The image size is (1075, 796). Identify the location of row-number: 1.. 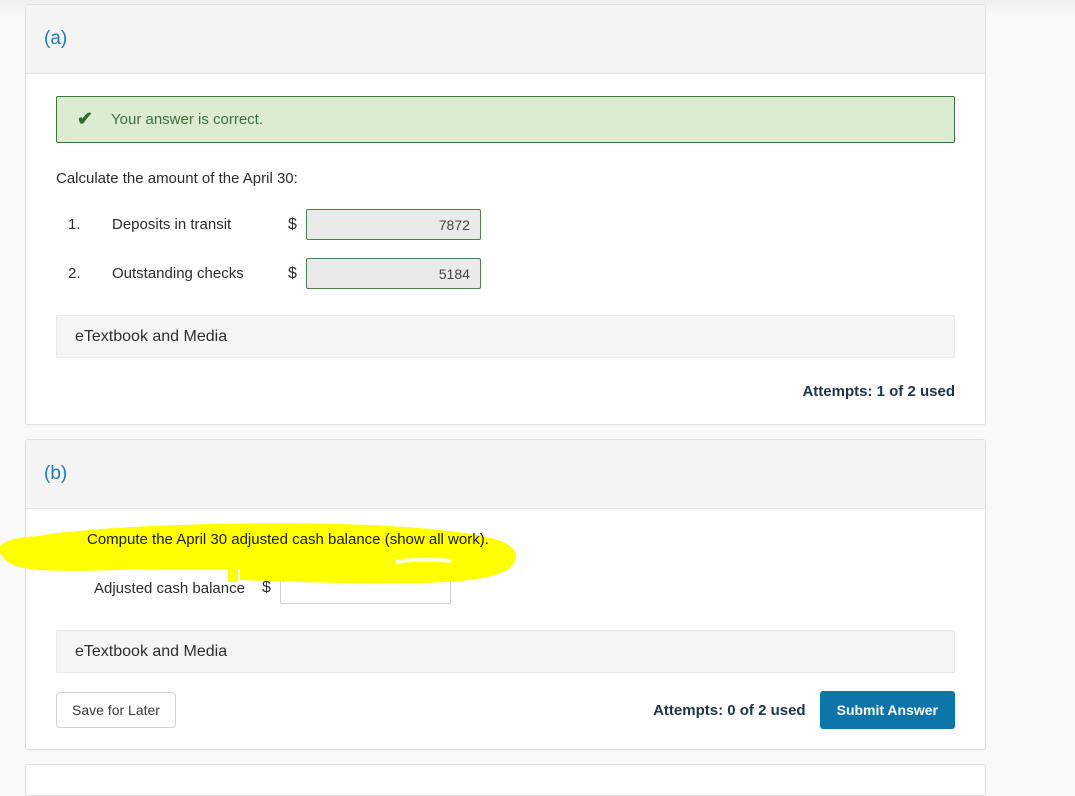
(74, 224).